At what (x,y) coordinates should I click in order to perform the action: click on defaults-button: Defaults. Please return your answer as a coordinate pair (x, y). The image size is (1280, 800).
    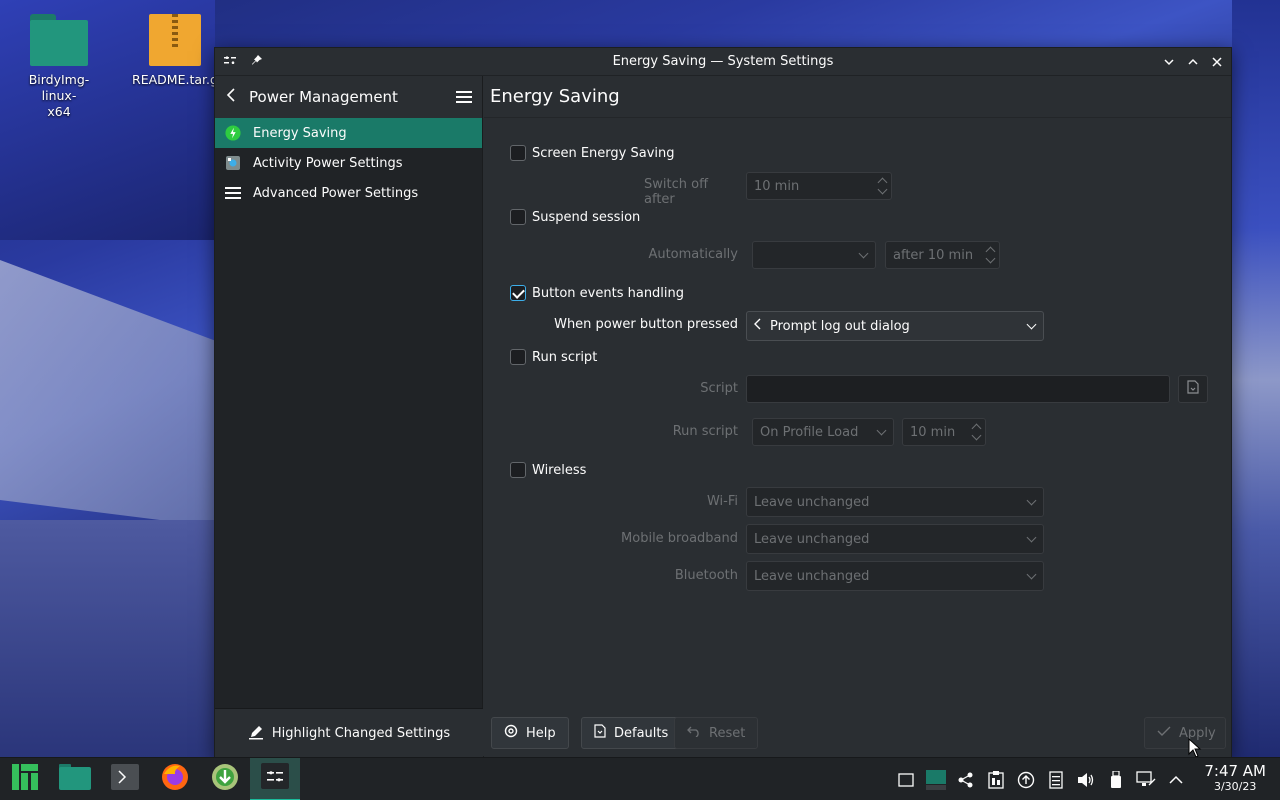
    Looking at the image, I should click on (631, 733).